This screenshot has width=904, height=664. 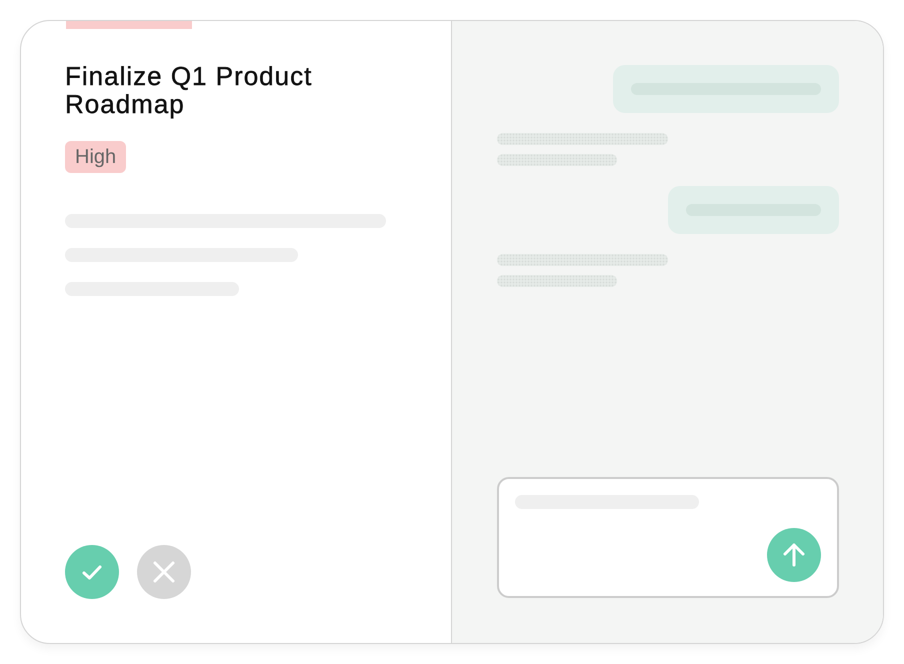 I want to click on arrow-up-icon, so click(x=794, y=555).